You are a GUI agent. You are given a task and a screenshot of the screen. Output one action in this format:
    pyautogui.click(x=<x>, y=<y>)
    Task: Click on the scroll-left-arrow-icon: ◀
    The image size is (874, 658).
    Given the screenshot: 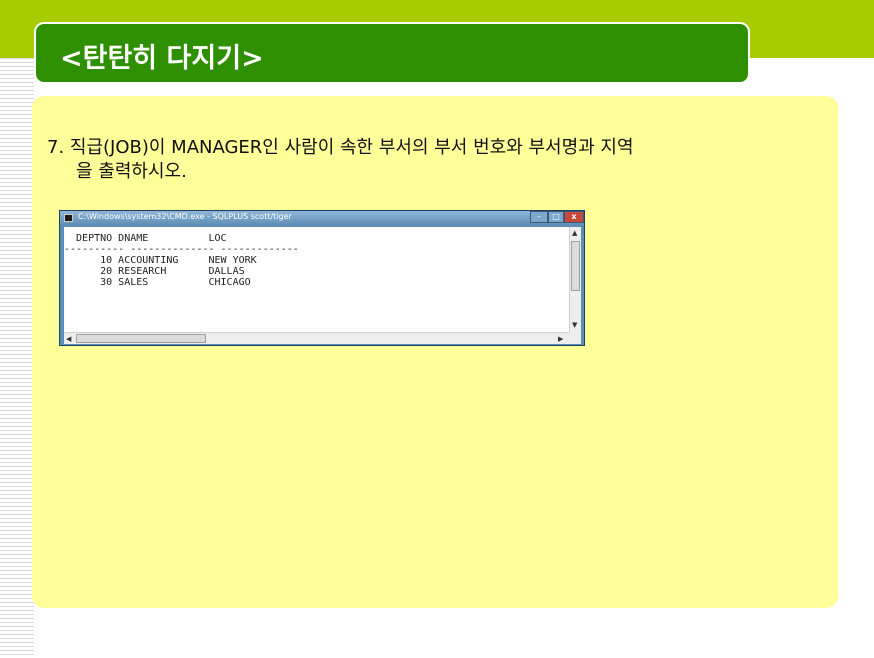 What is the action you would take?
    pyautogui.click(x=68, y=339)
    